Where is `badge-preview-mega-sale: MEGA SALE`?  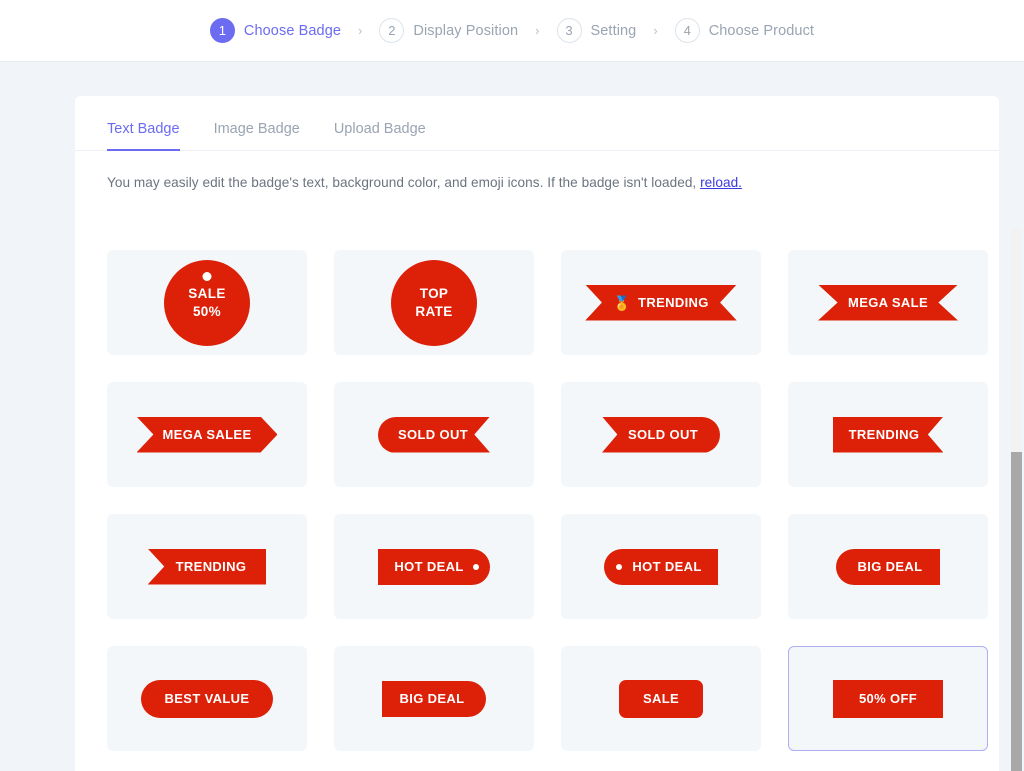 badge-preview-mega-sale: MEGA SALE is located at coordinates (888, 302).